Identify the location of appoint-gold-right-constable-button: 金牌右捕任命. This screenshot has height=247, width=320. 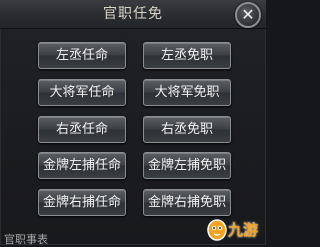
(82, 202).